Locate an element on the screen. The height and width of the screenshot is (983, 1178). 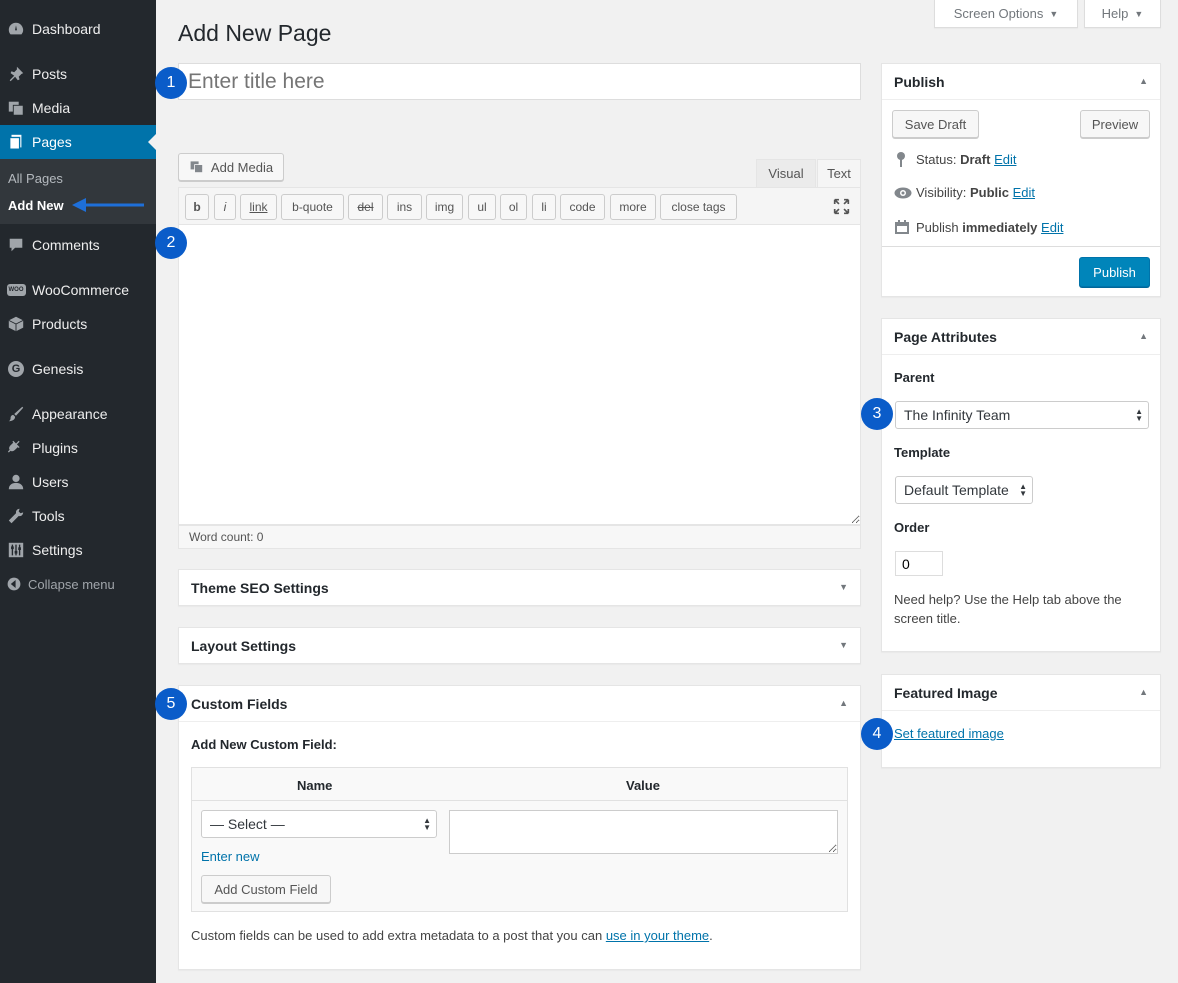
dashboard-icon is located at coordinates (16, 29).